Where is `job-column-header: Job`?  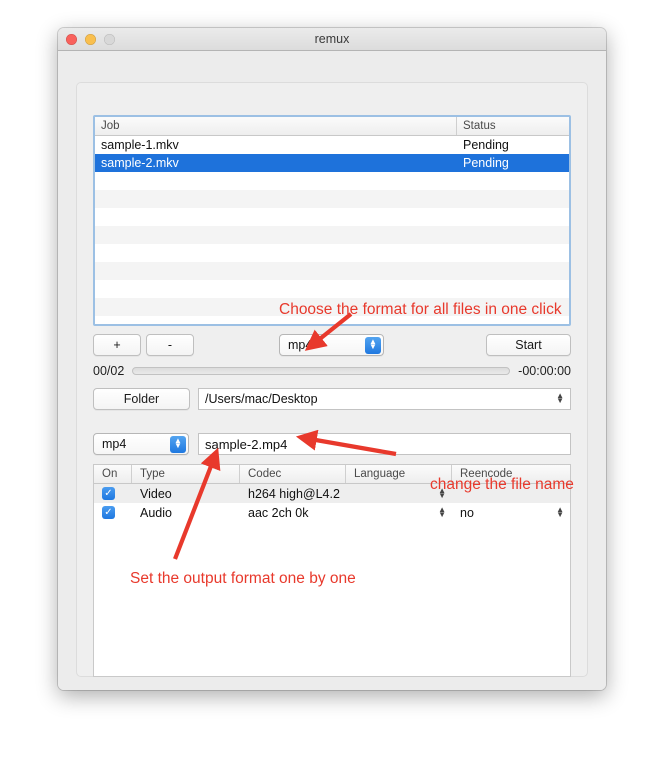 job-column-header: Job is located at coordinates (276, 126).